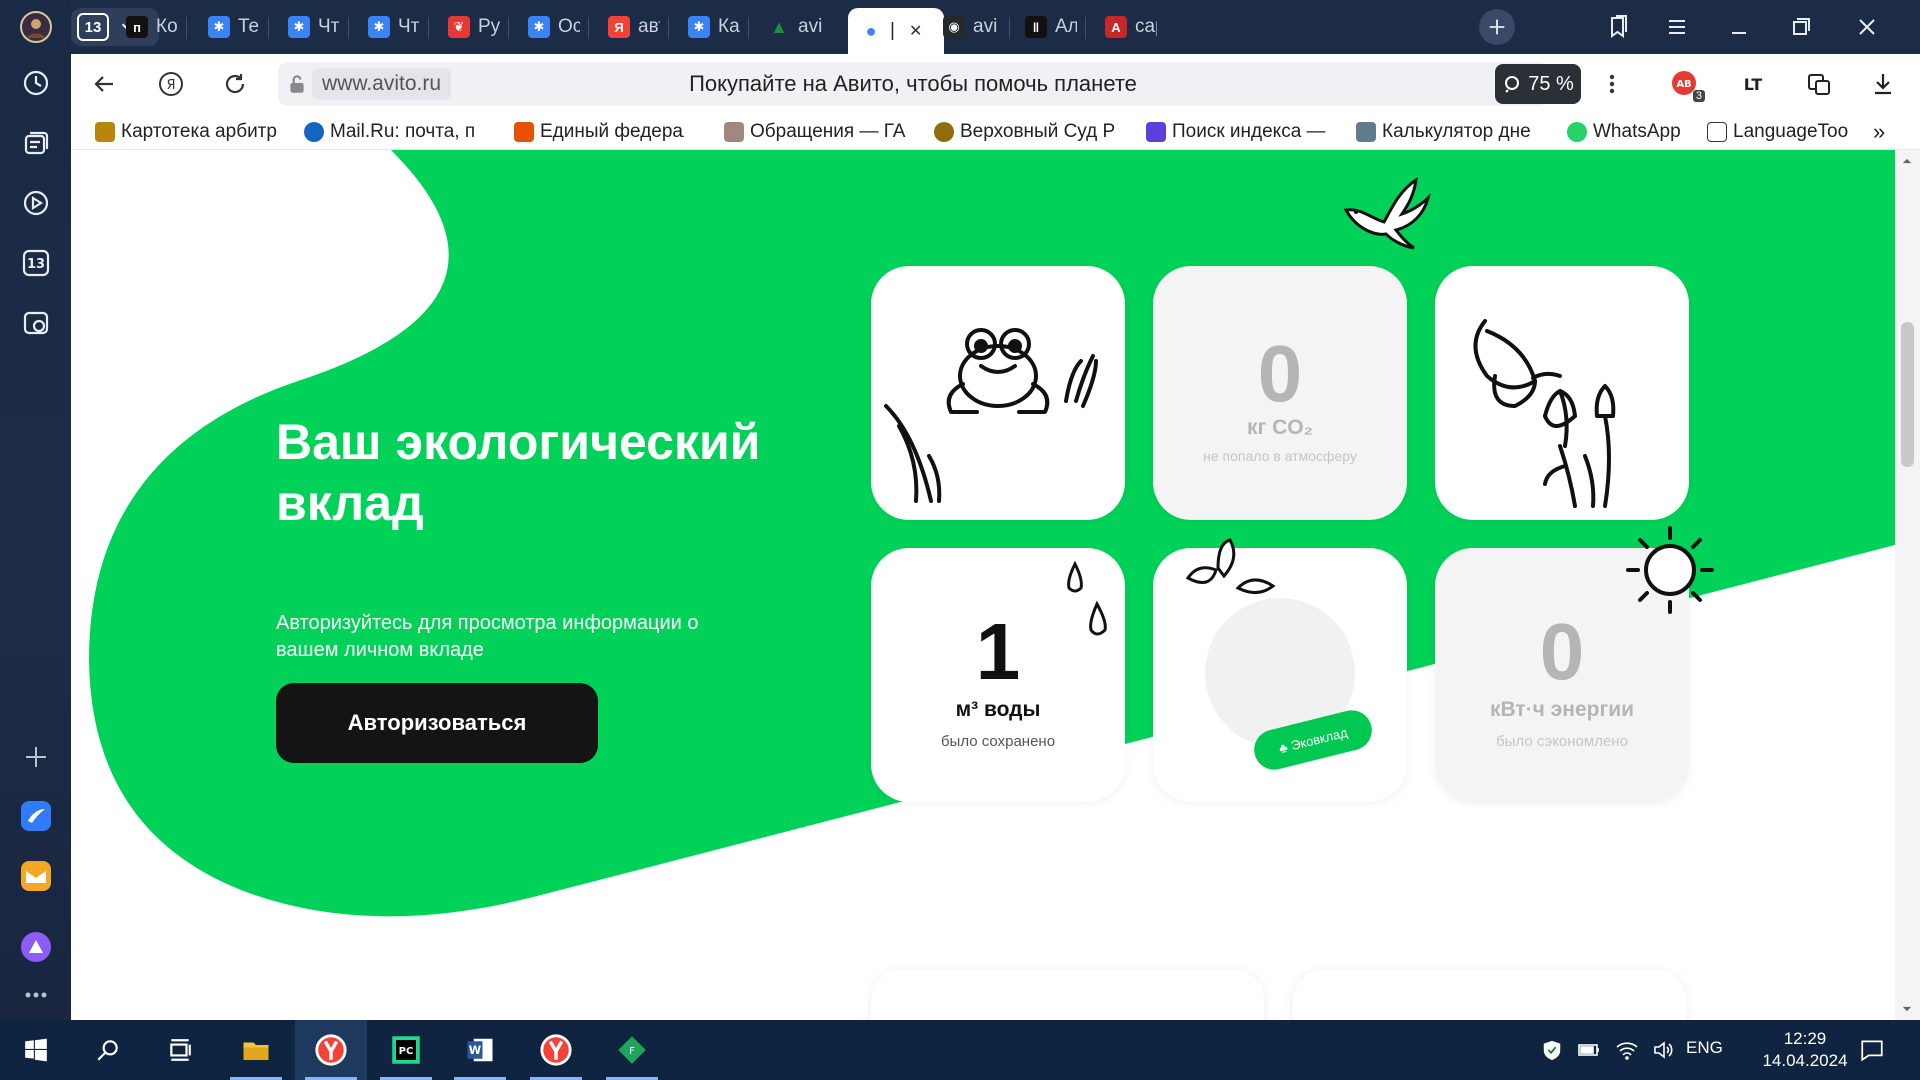  Describe the element at coordinates (1663, 1050) in the screenshot. I see `volume-icon` at that location.